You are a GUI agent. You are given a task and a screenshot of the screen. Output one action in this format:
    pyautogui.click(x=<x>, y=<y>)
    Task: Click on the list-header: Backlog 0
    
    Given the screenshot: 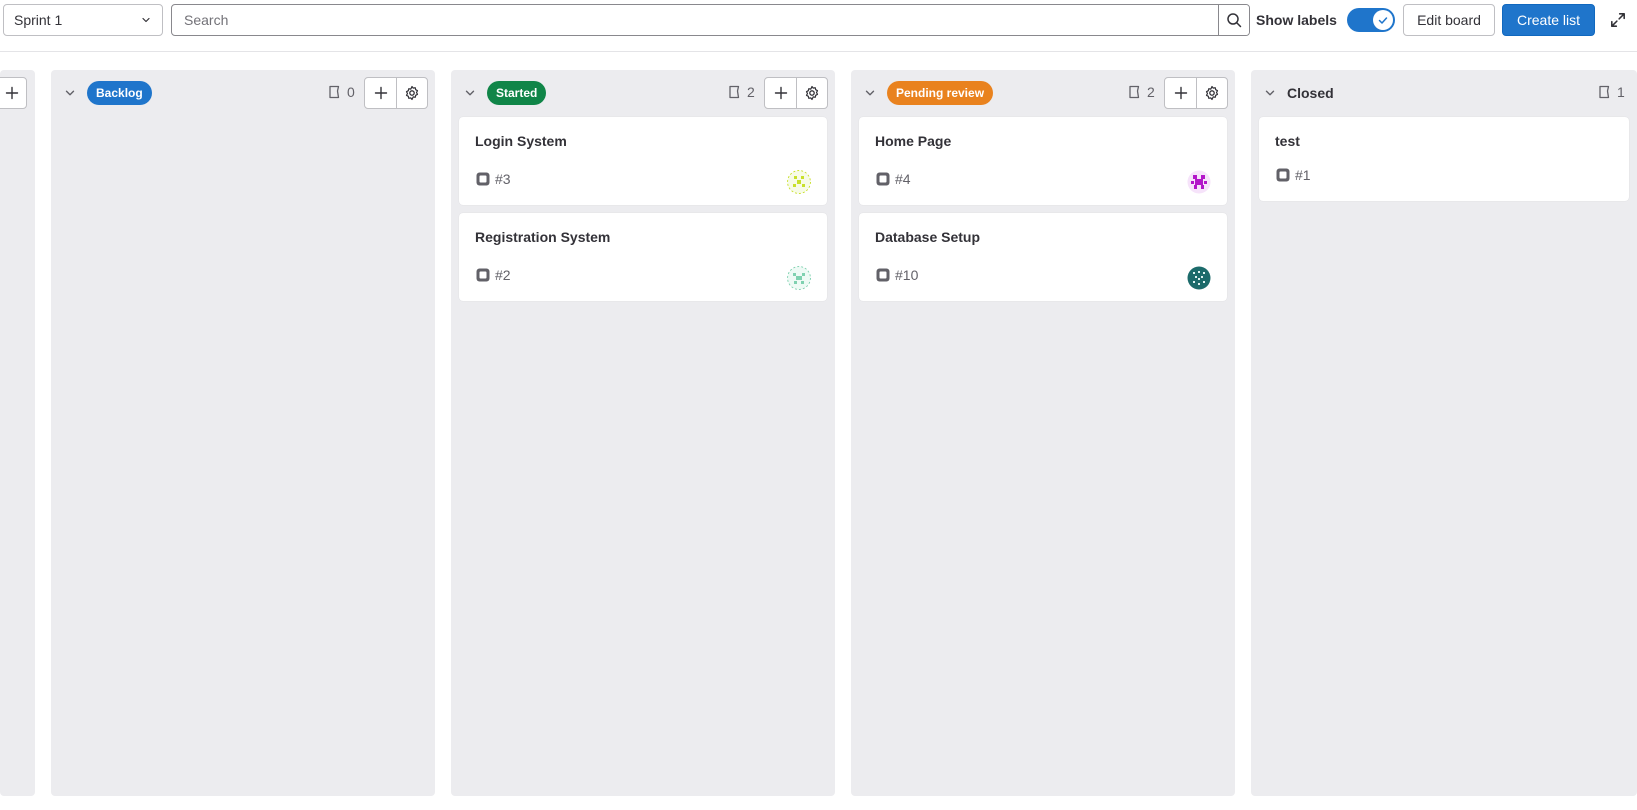 What is the action you would take?
    pyautogui.click(x=243, y=93)
    